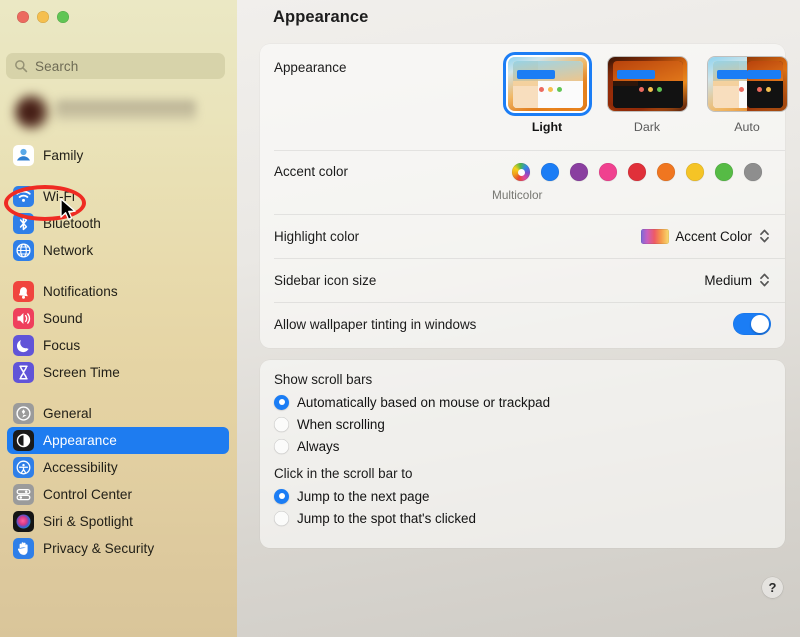 The image size is (800, 637). I want to click on sidebar-item-general: General, so click(118, 413).